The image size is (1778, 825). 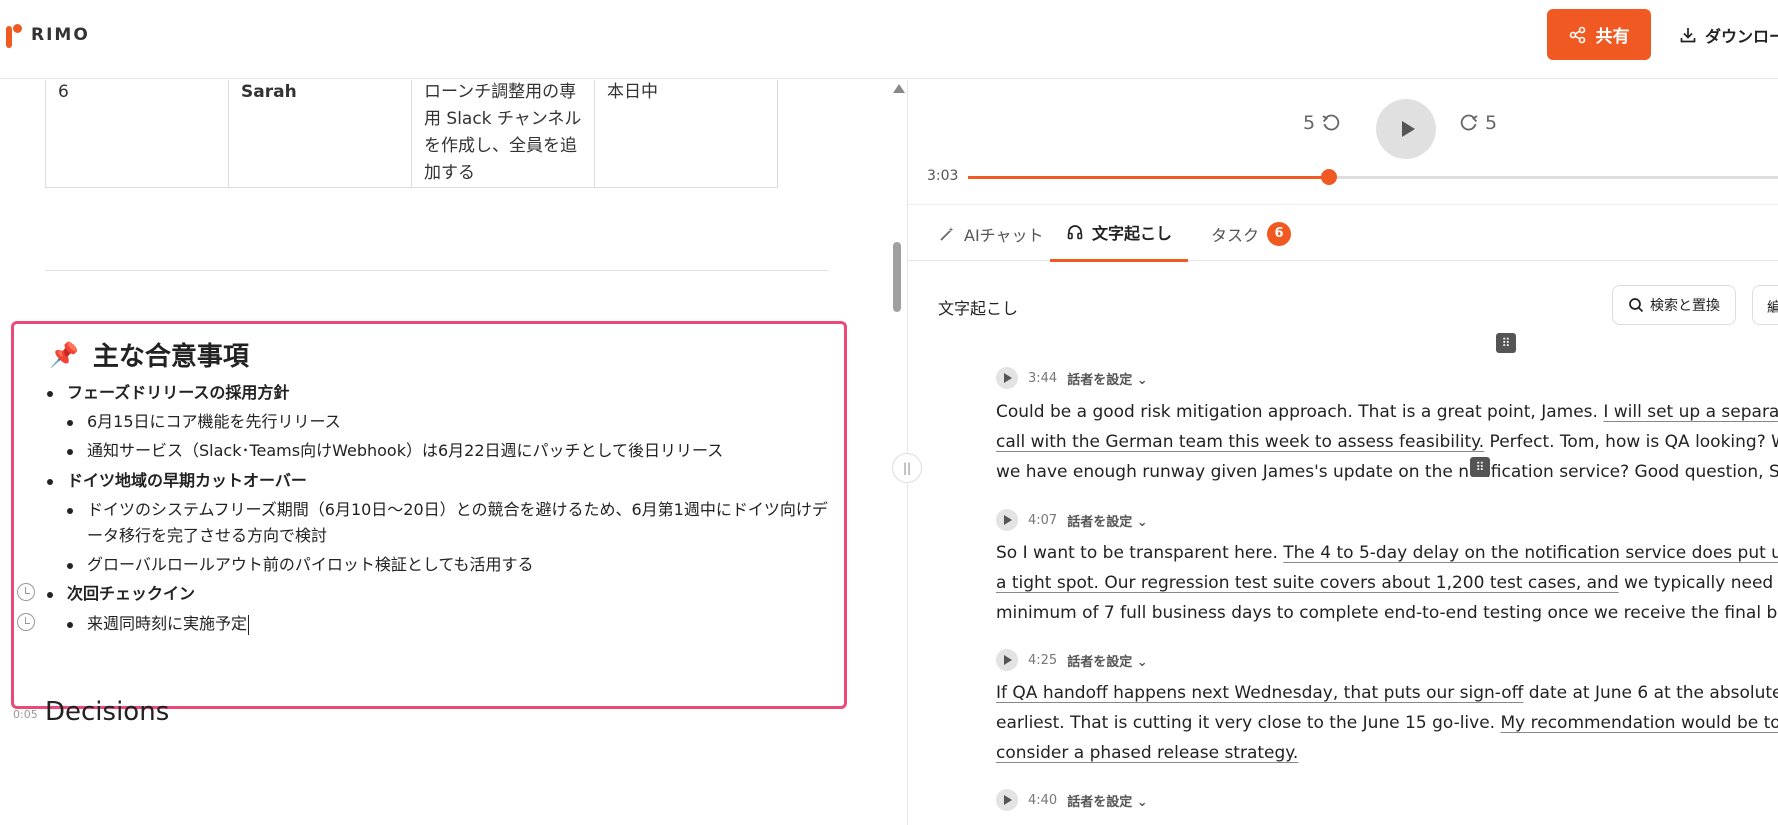 I want to click on segment-header: 3:44 話者を設定 ⌄, so click(x=1072, y=378).